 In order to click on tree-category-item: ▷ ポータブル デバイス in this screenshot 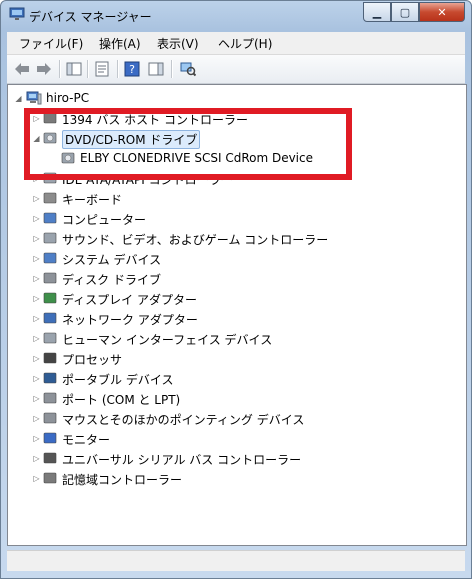, I will do `click(236, 378)`.